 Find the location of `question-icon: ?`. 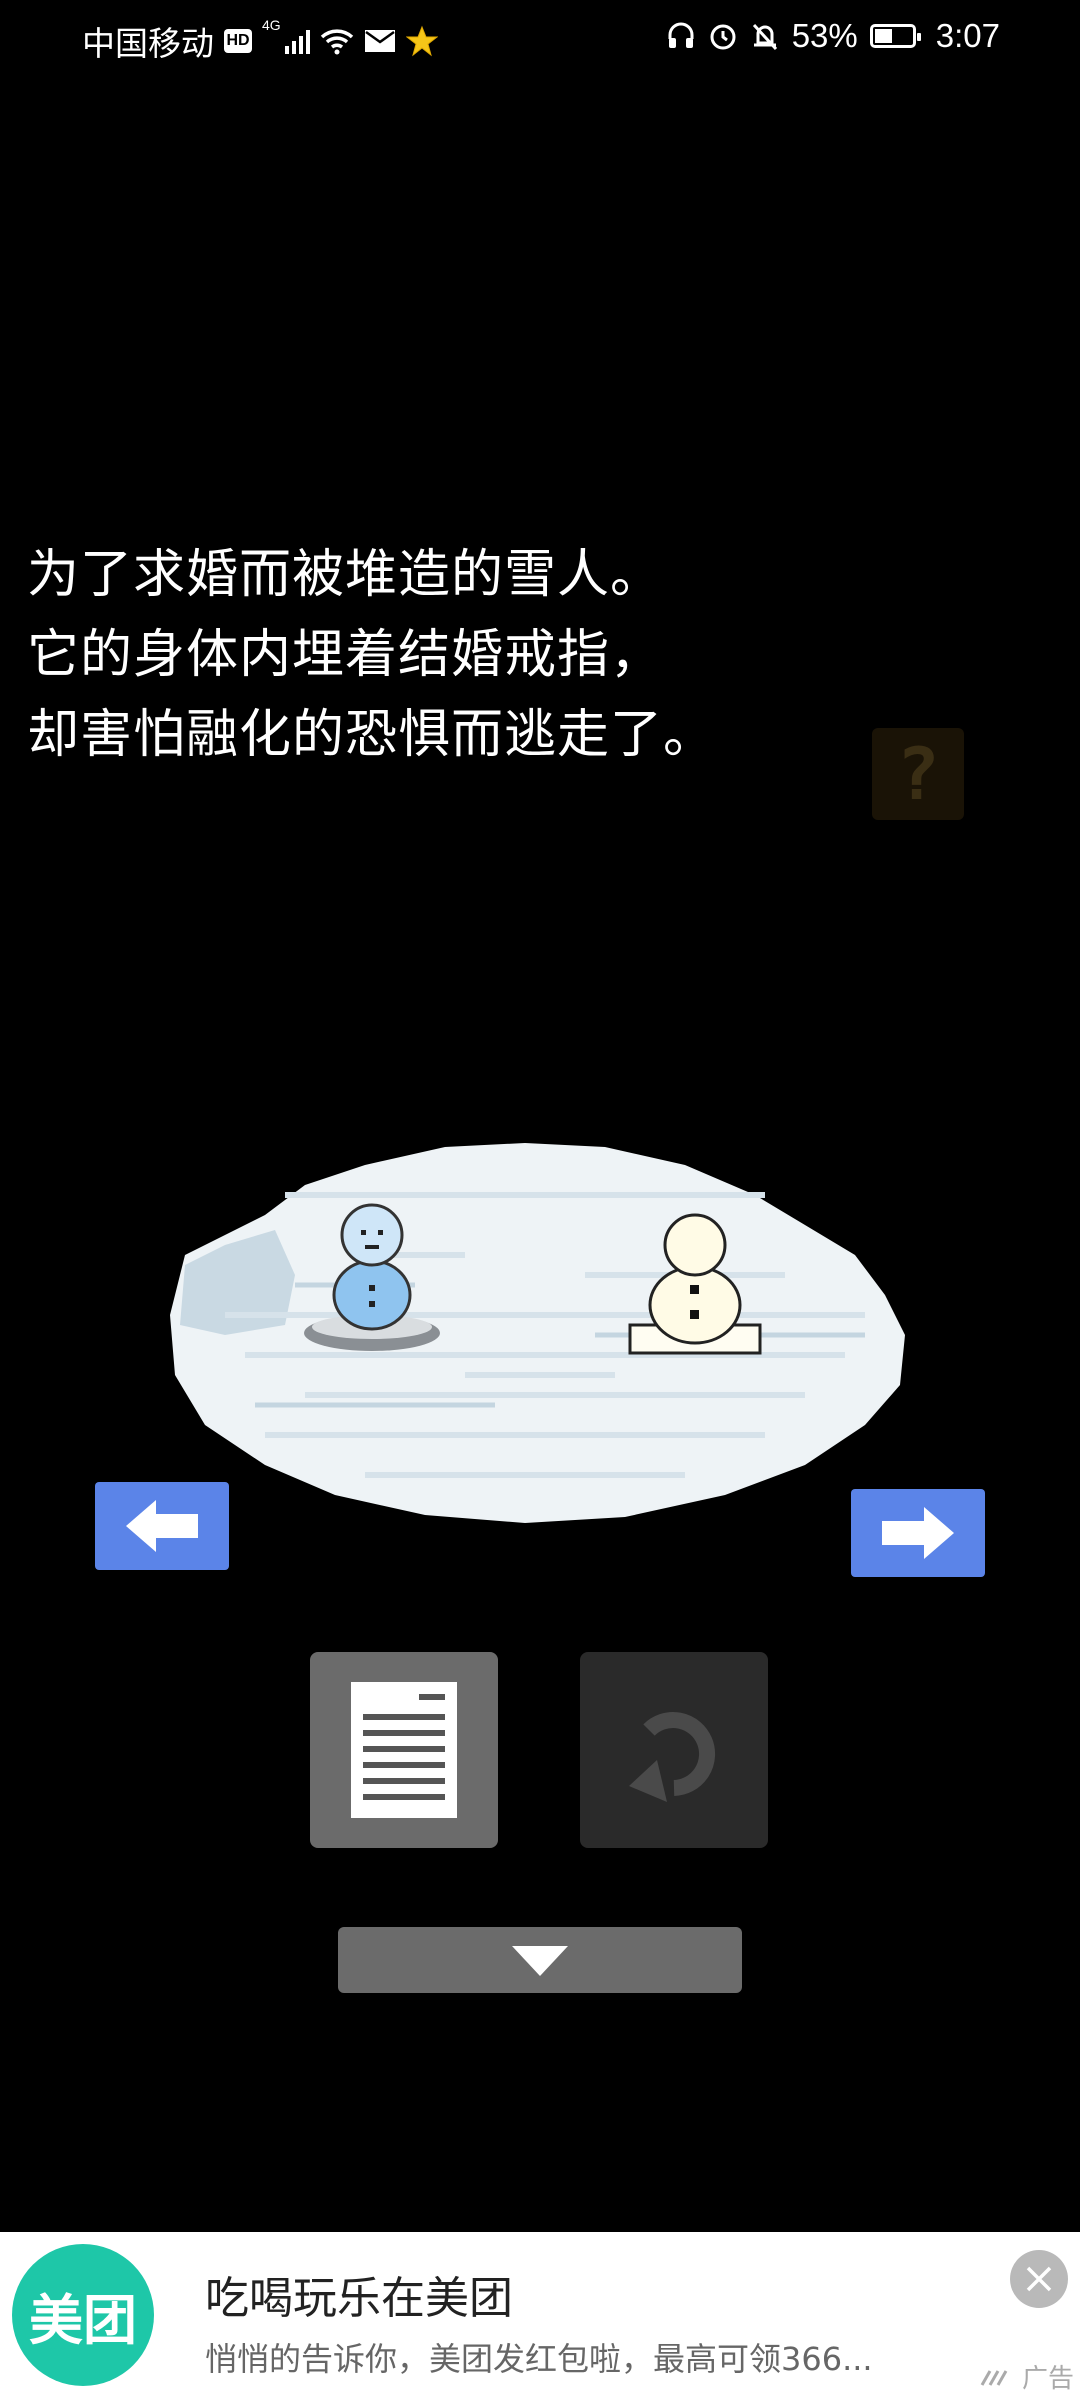

question-icon: ? is located at coordinates (918, 774).